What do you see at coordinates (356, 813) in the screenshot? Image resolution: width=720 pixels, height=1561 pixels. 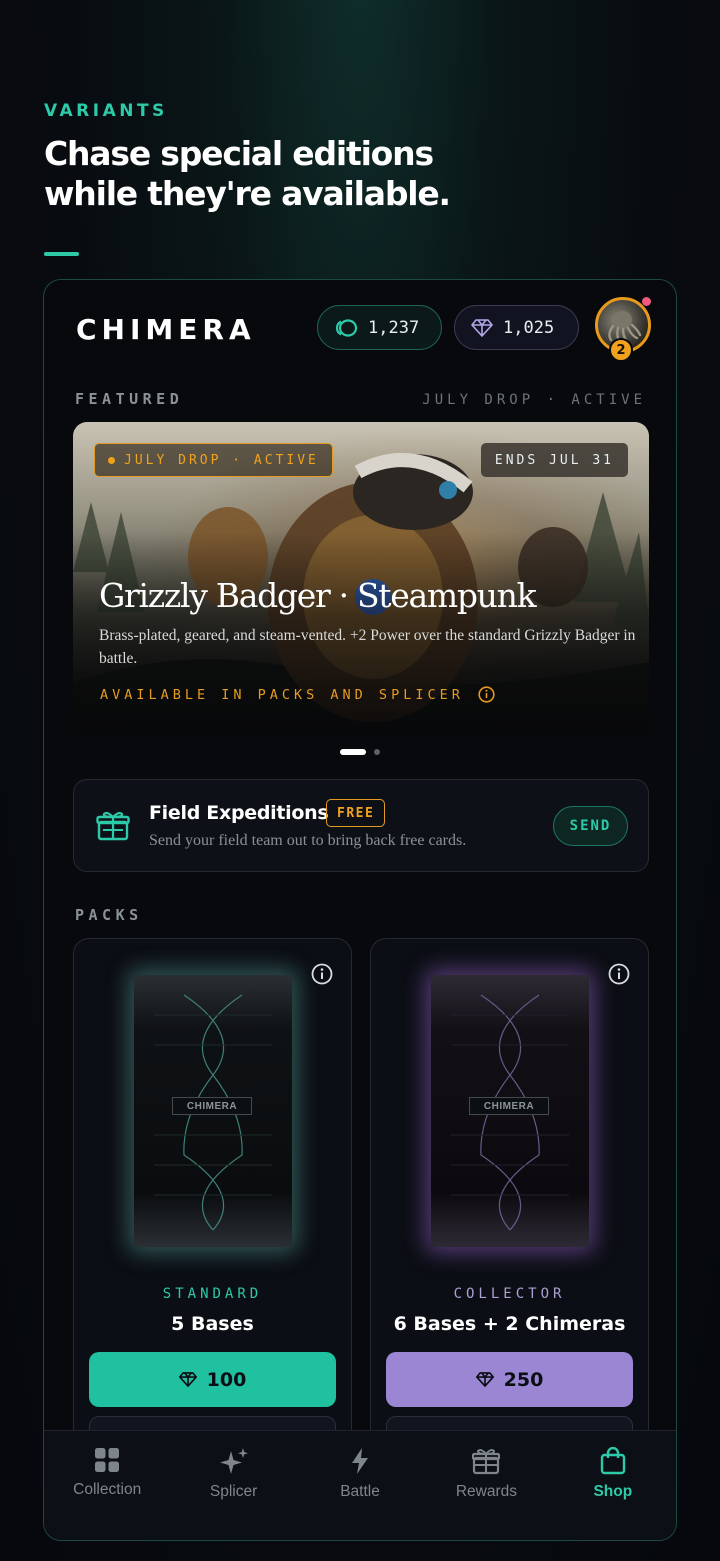 I see `free-badge: FREE` at bounding box center [356, 813].